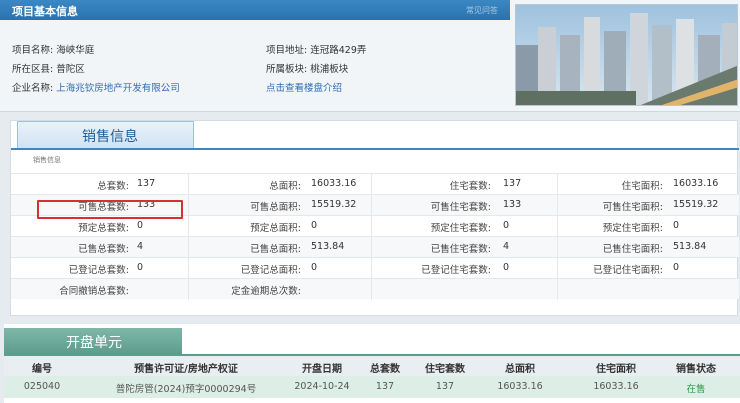  Describe the element at coordinates (103, 228) in the screenshot. I see `stat-label: 预定总套数:` at that location.